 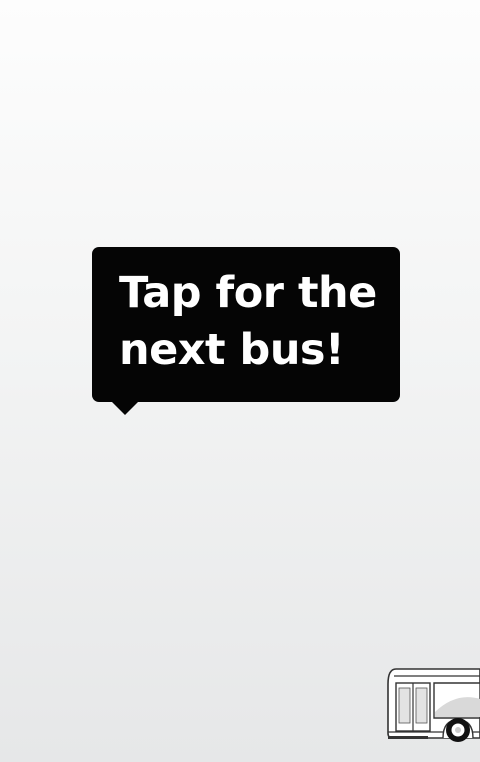 I want to click on prompt-line-1: Tap for the, so click(x=248, y=293).